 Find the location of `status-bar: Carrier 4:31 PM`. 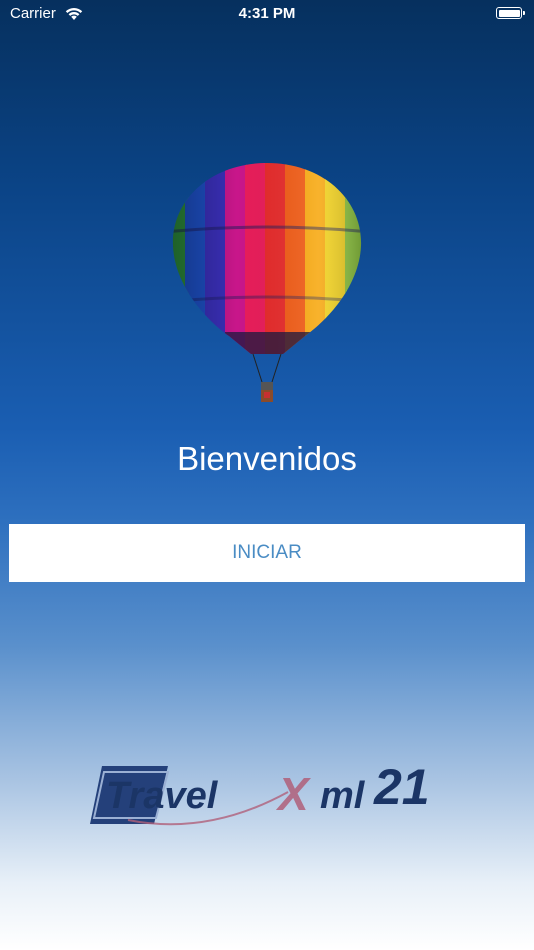

status-bar: Carrier 4:31 PM is located at coordinates (267, 14).